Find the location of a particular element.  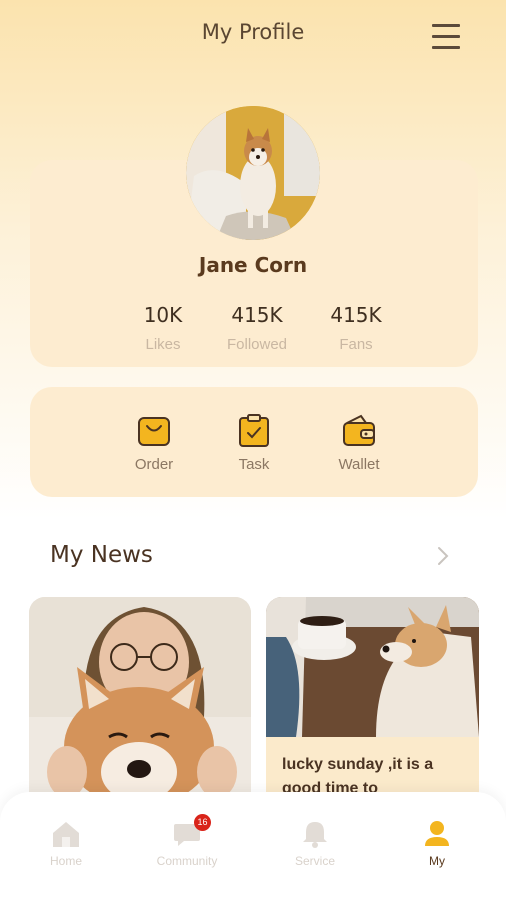

user-name: Jane Corn is located at coordinates (253, 265).